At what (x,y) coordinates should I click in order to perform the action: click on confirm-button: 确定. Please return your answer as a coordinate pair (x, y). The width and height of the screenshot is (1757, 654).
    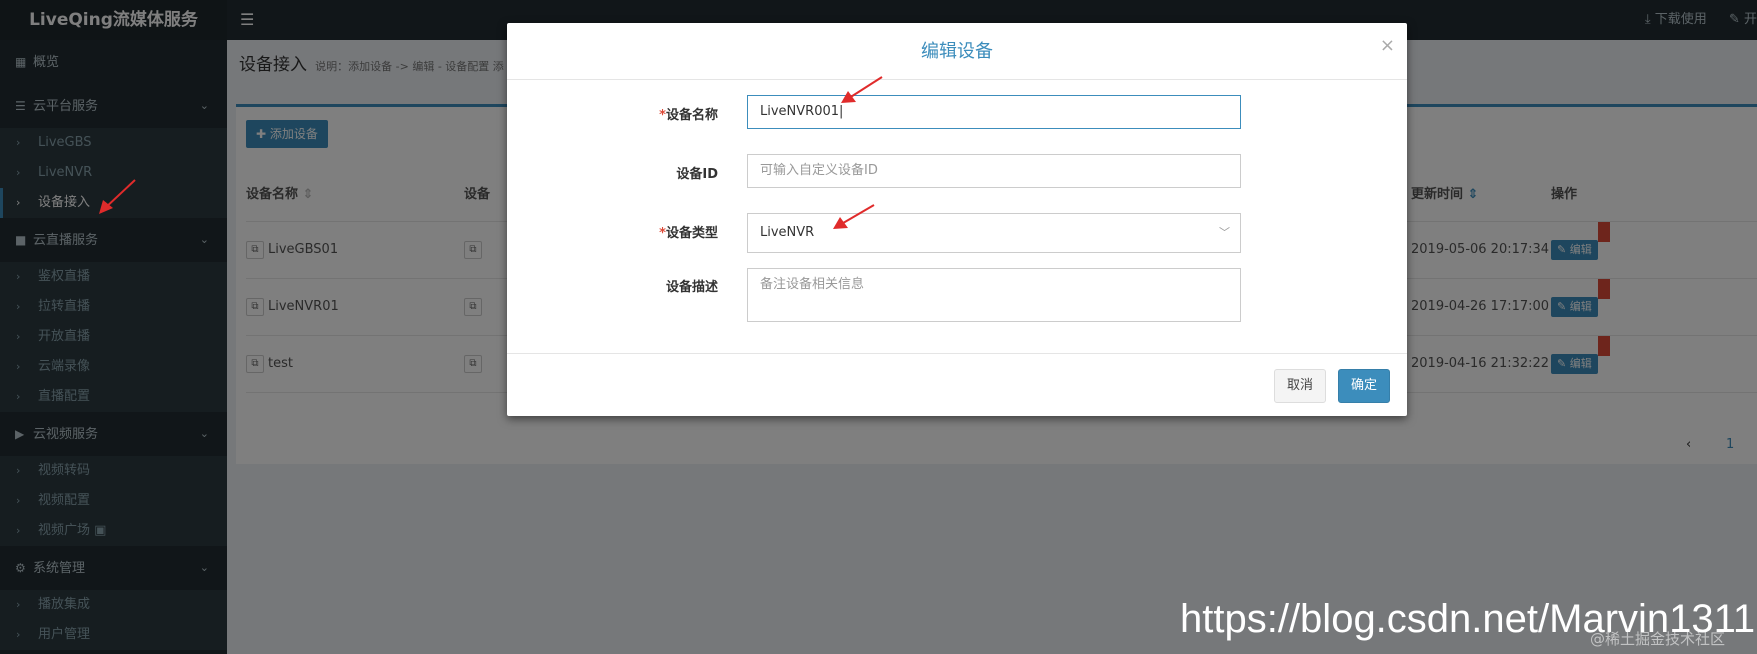
    Looking at the image, I should click on (1364, 386).